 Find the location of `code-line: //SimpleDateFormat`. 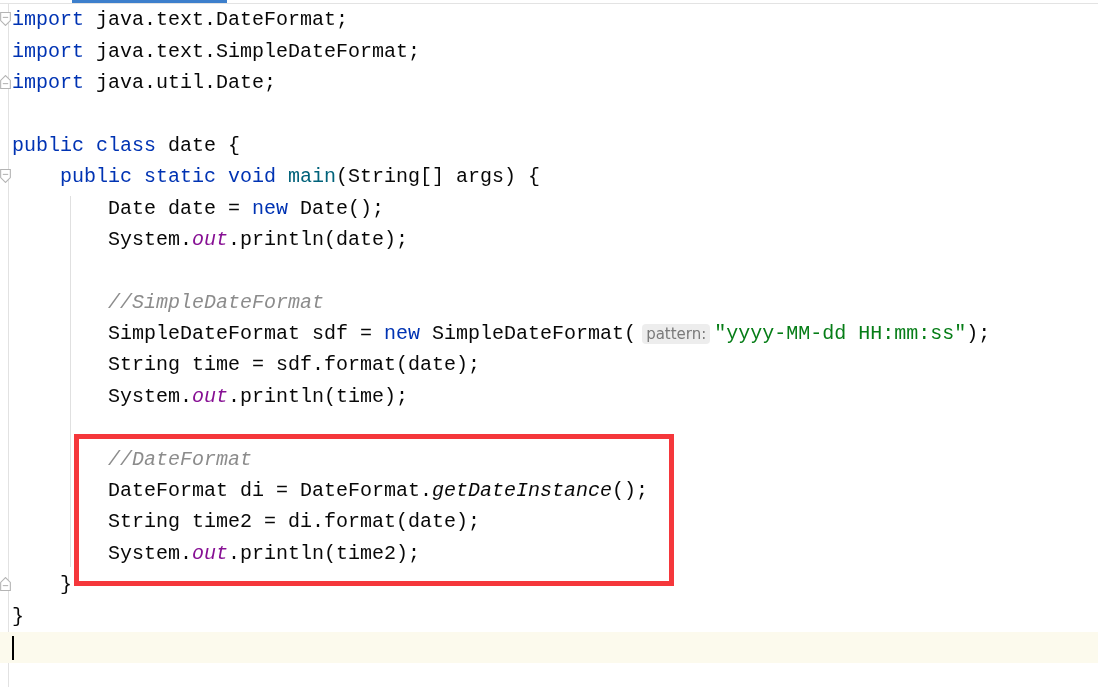

code-line: //SimpleDateFormat is located at coordinates (216, 302).